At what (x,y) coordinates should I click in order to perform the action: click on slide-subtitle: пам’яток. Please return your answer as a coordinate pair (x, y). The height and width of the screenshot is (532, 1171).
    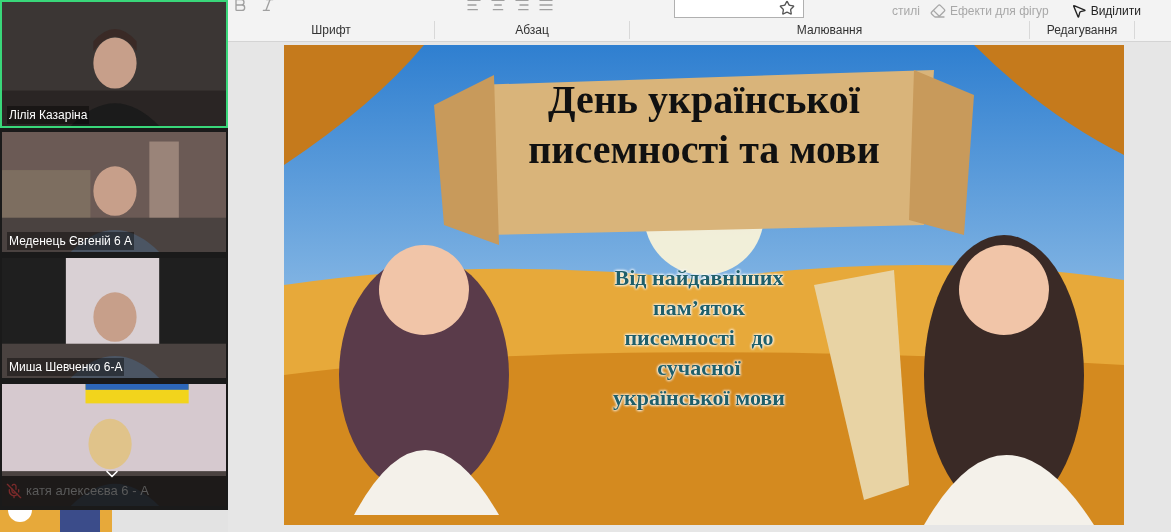
    Looking at the image, I should click on (699, 308).